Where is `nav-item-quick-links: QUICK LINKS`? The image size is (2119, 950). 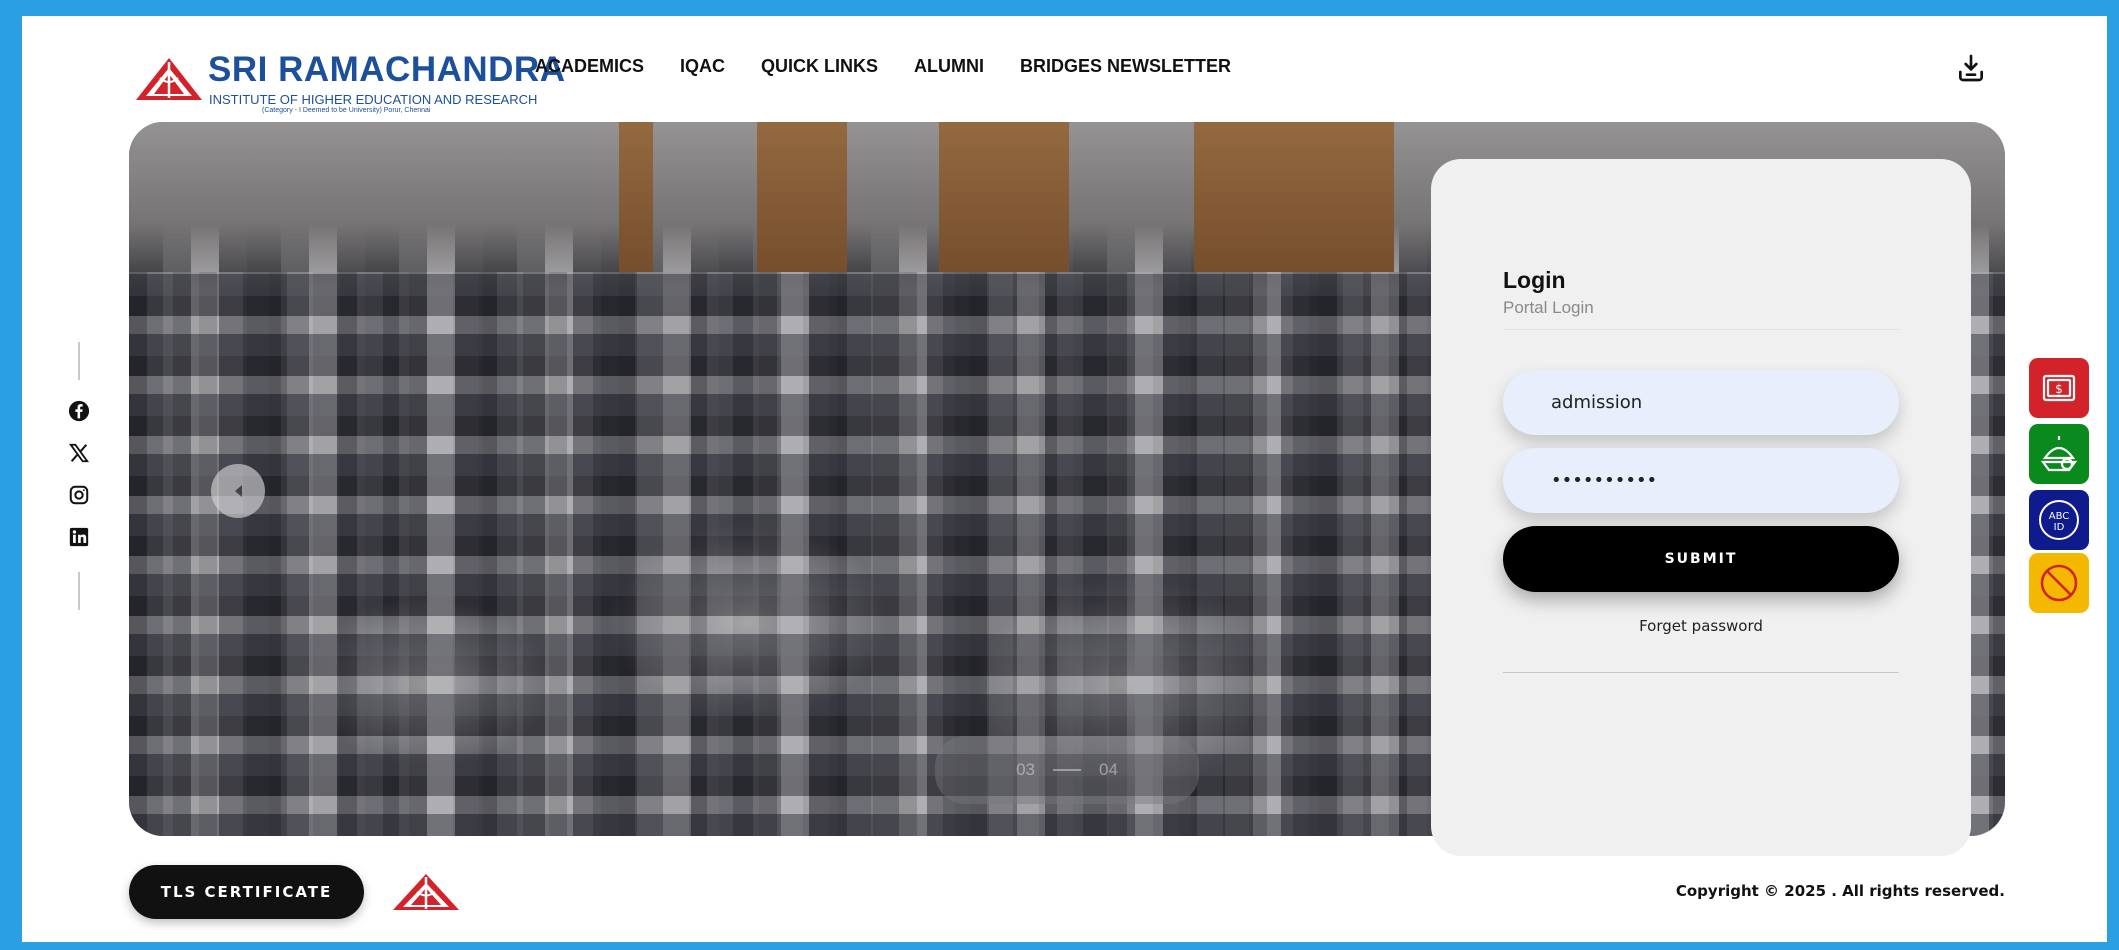
nav-item-quick-links: QUICK LINKS is located at coordinates (819, 66).